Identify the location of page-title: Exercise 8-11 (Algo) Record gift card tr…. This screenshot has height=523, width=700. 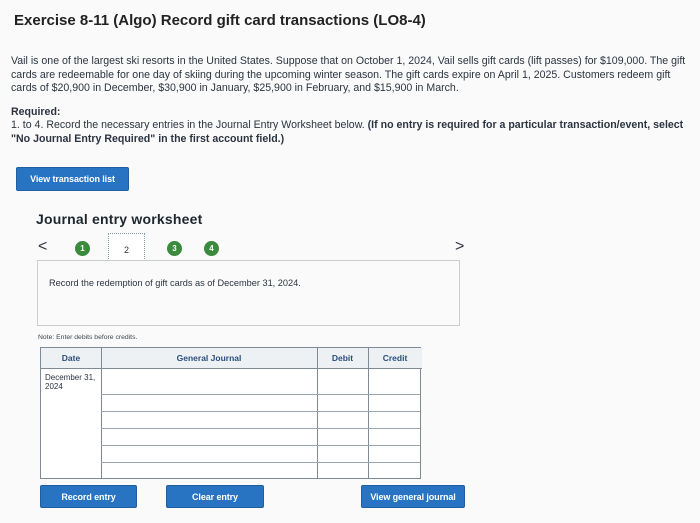
(220, 20).